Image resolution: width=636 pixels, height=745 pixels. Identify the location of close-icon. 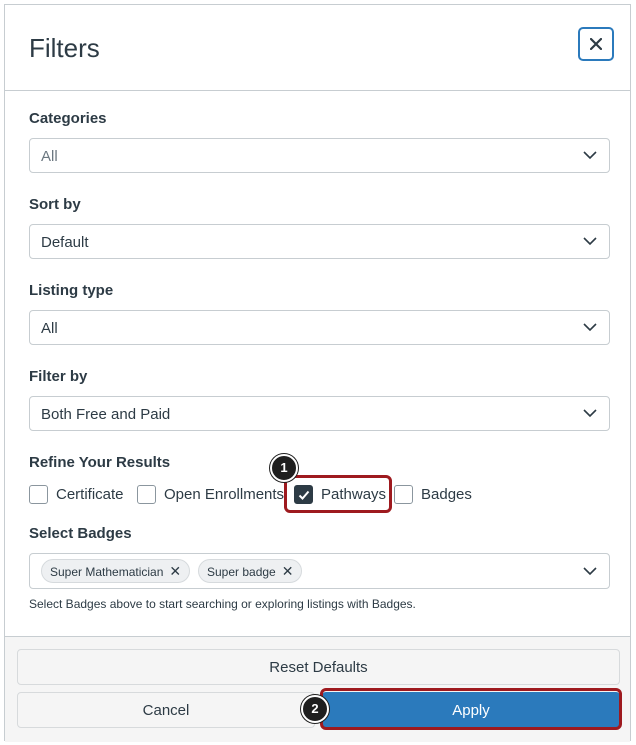
(596, 44).